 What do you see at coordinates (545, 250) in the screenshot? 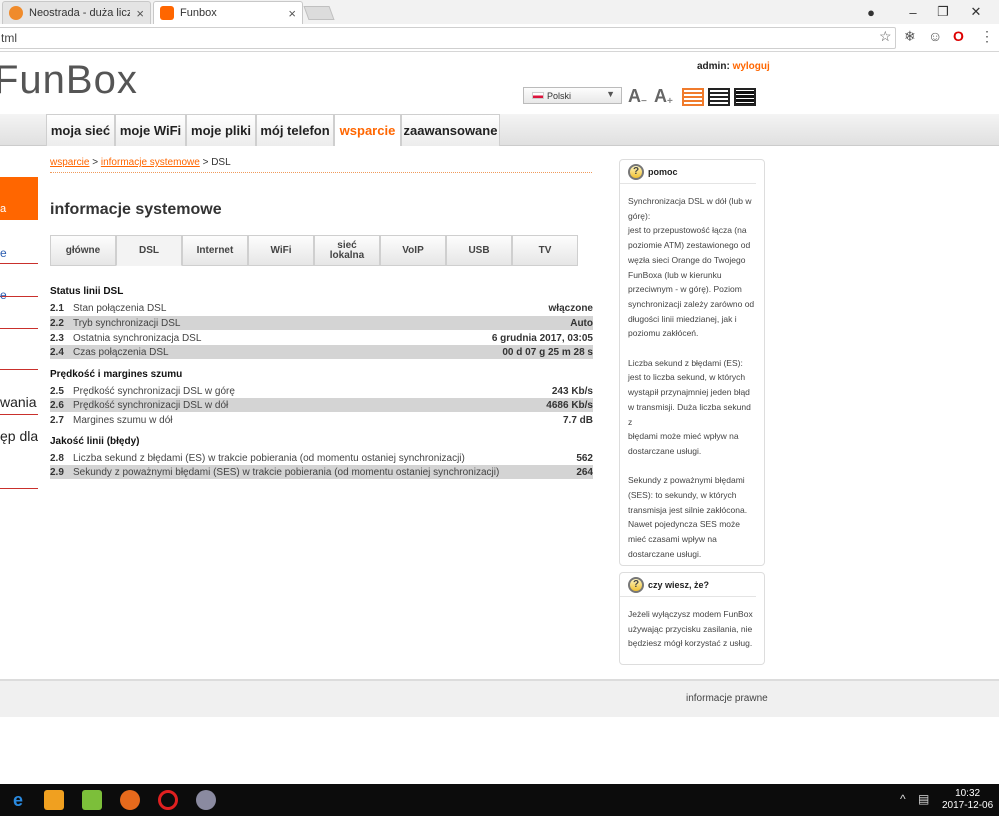
I see `tab-tv: TV` at bounding box center [545, 250].